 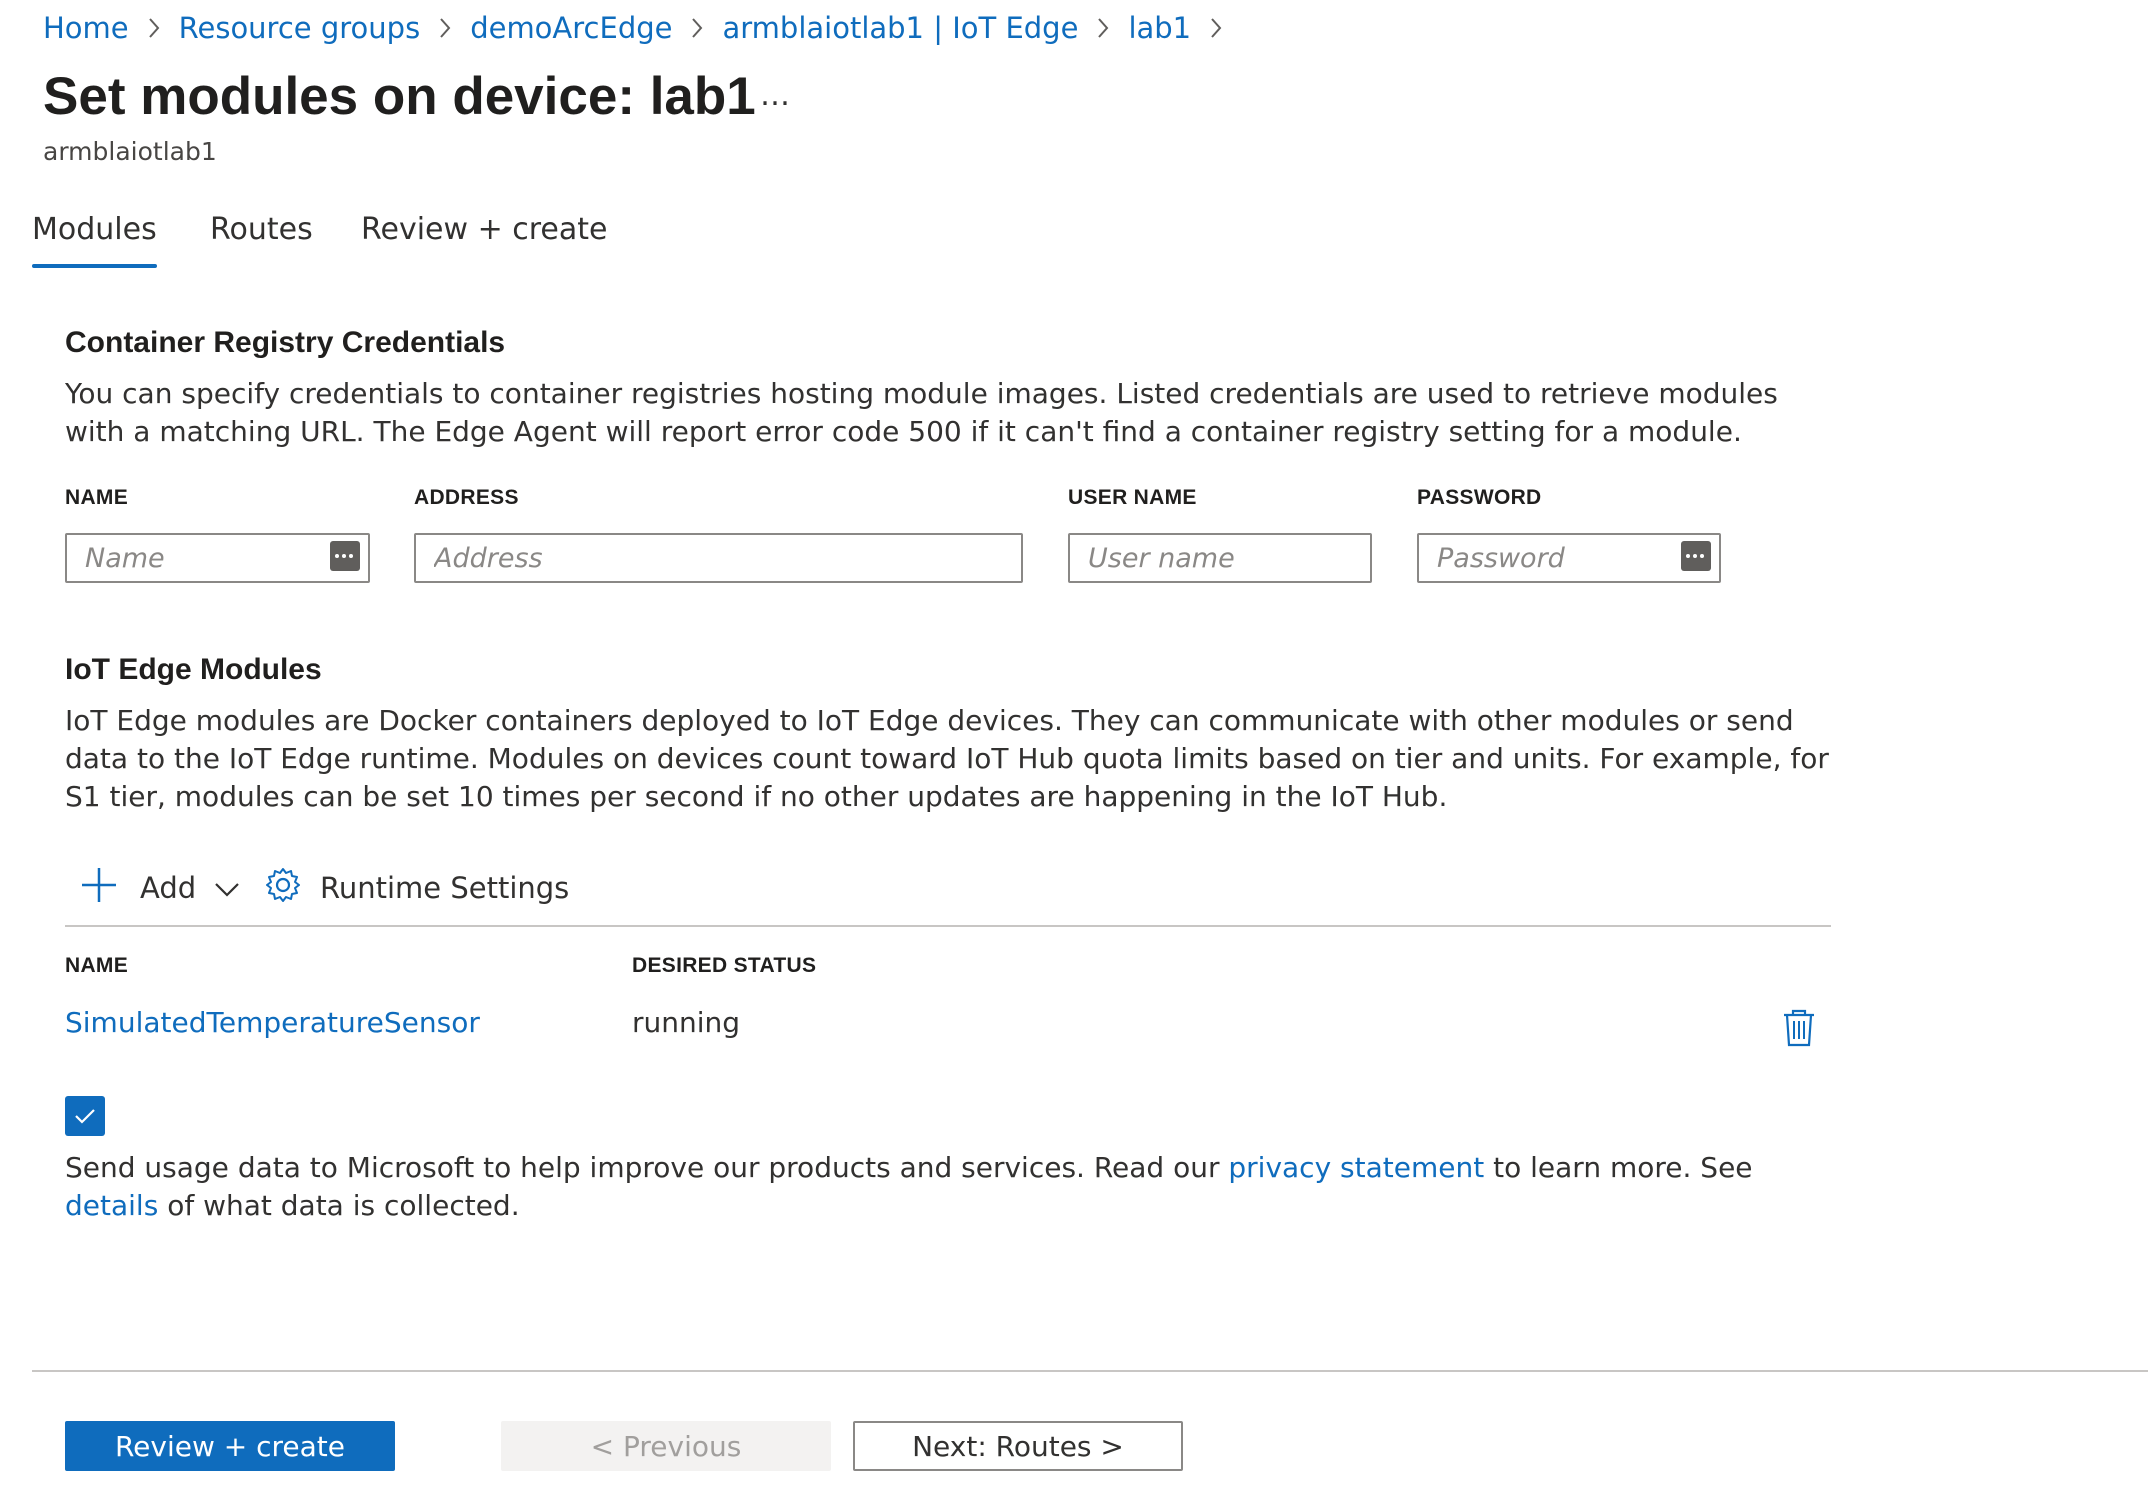 I want to click on modules-heading: IoT Edge Modules, so click(x=193, y=669).